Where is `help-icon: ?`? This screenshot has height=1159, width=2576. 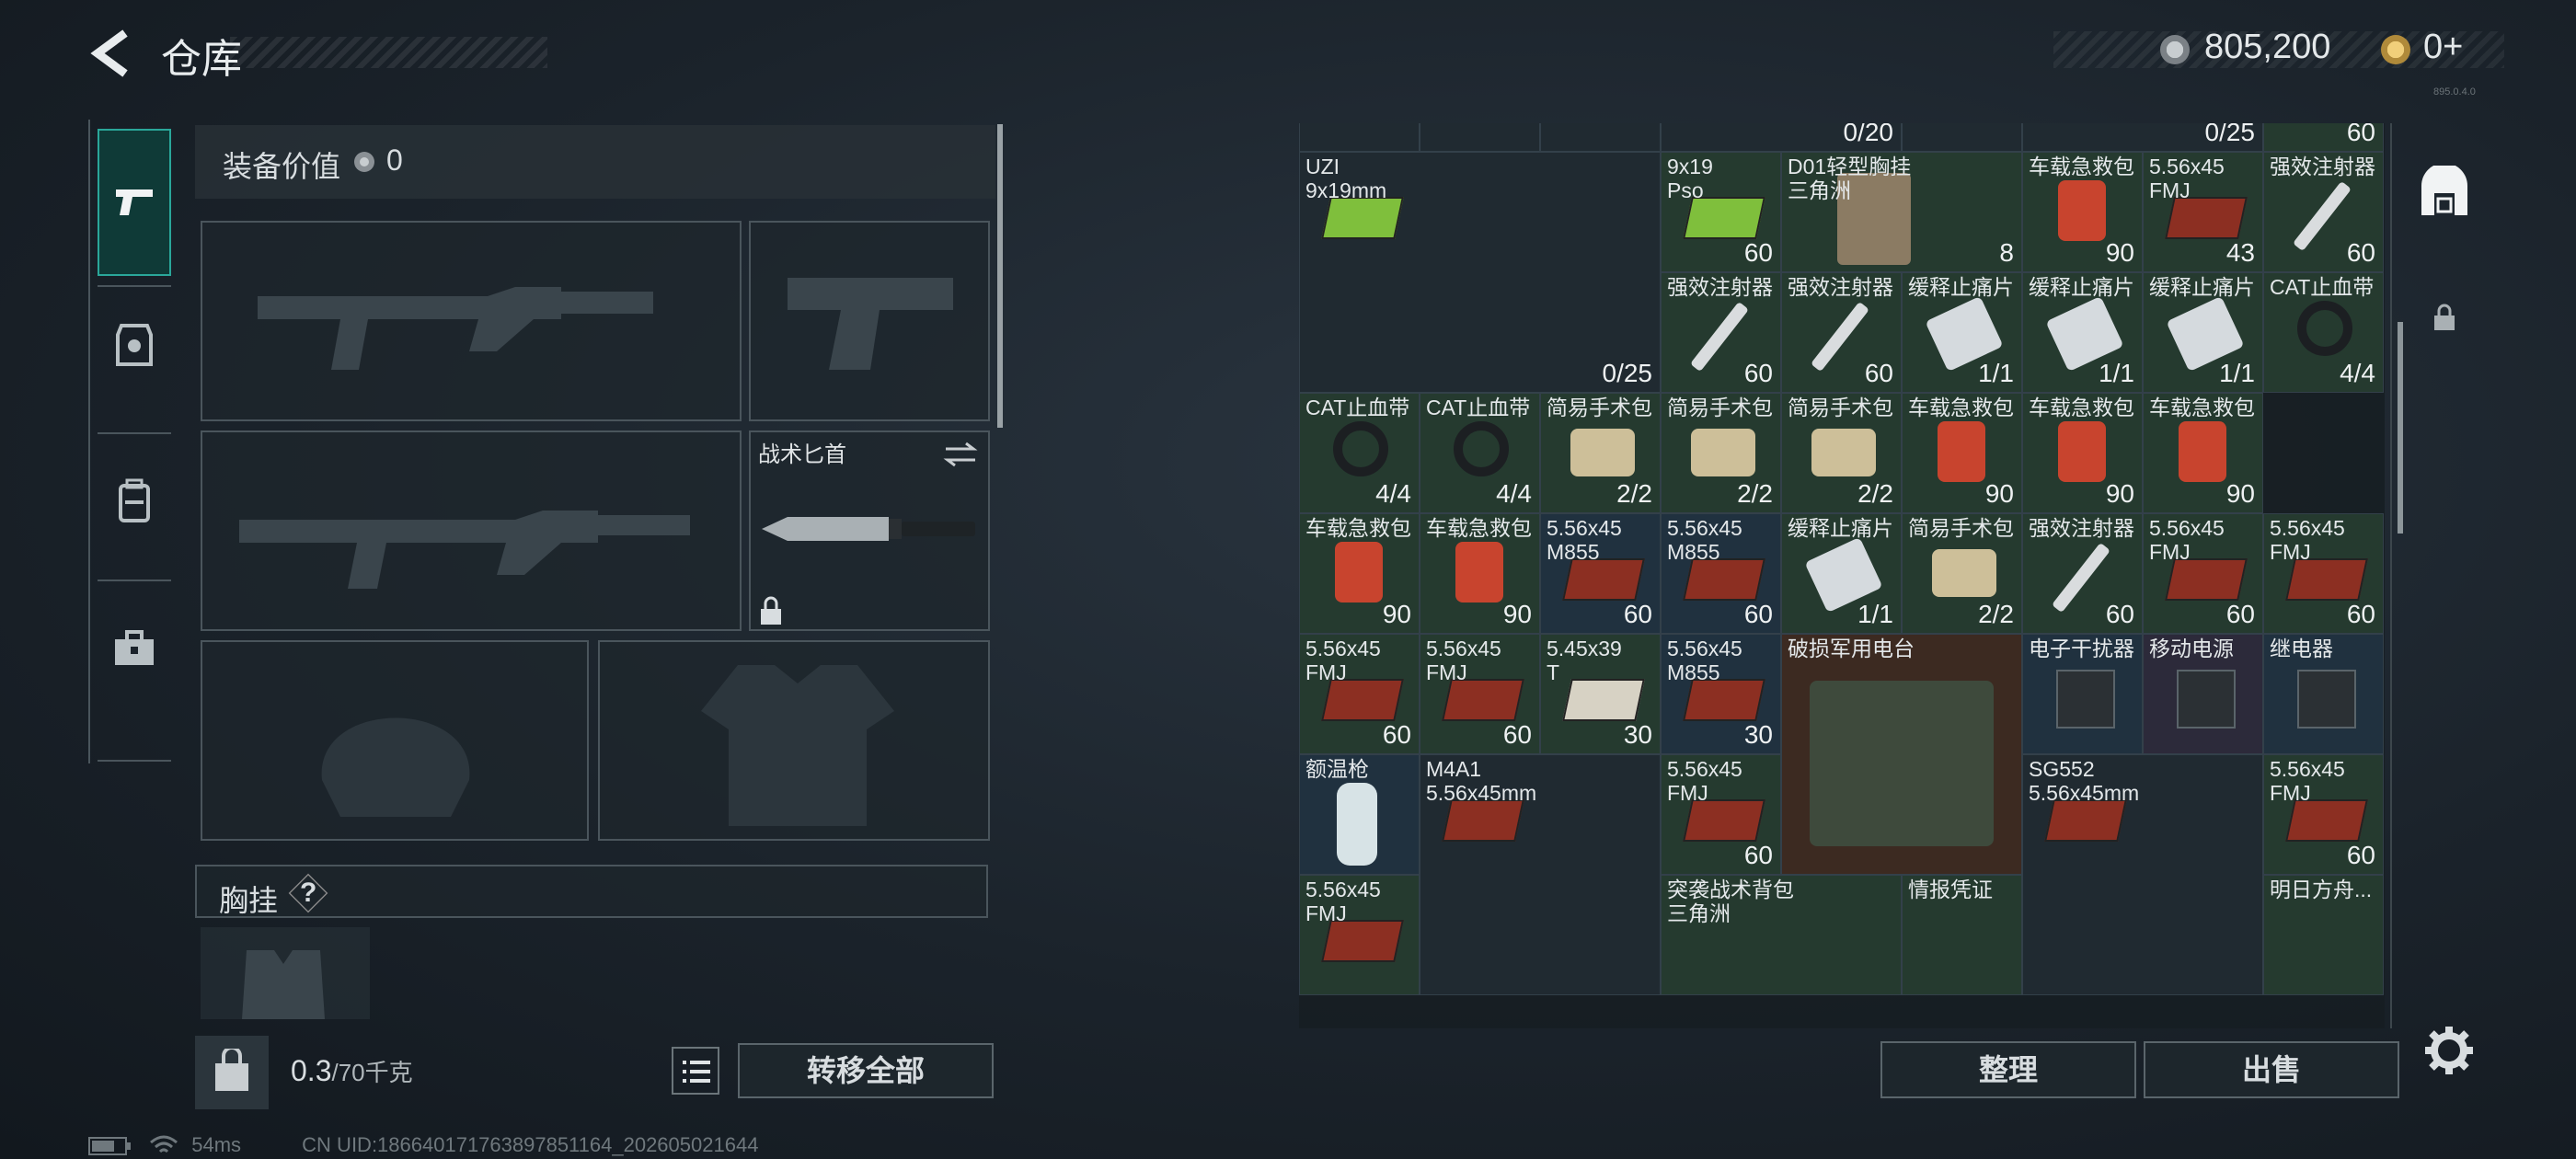
help-icon: ? is located at coordinates (308, 893).